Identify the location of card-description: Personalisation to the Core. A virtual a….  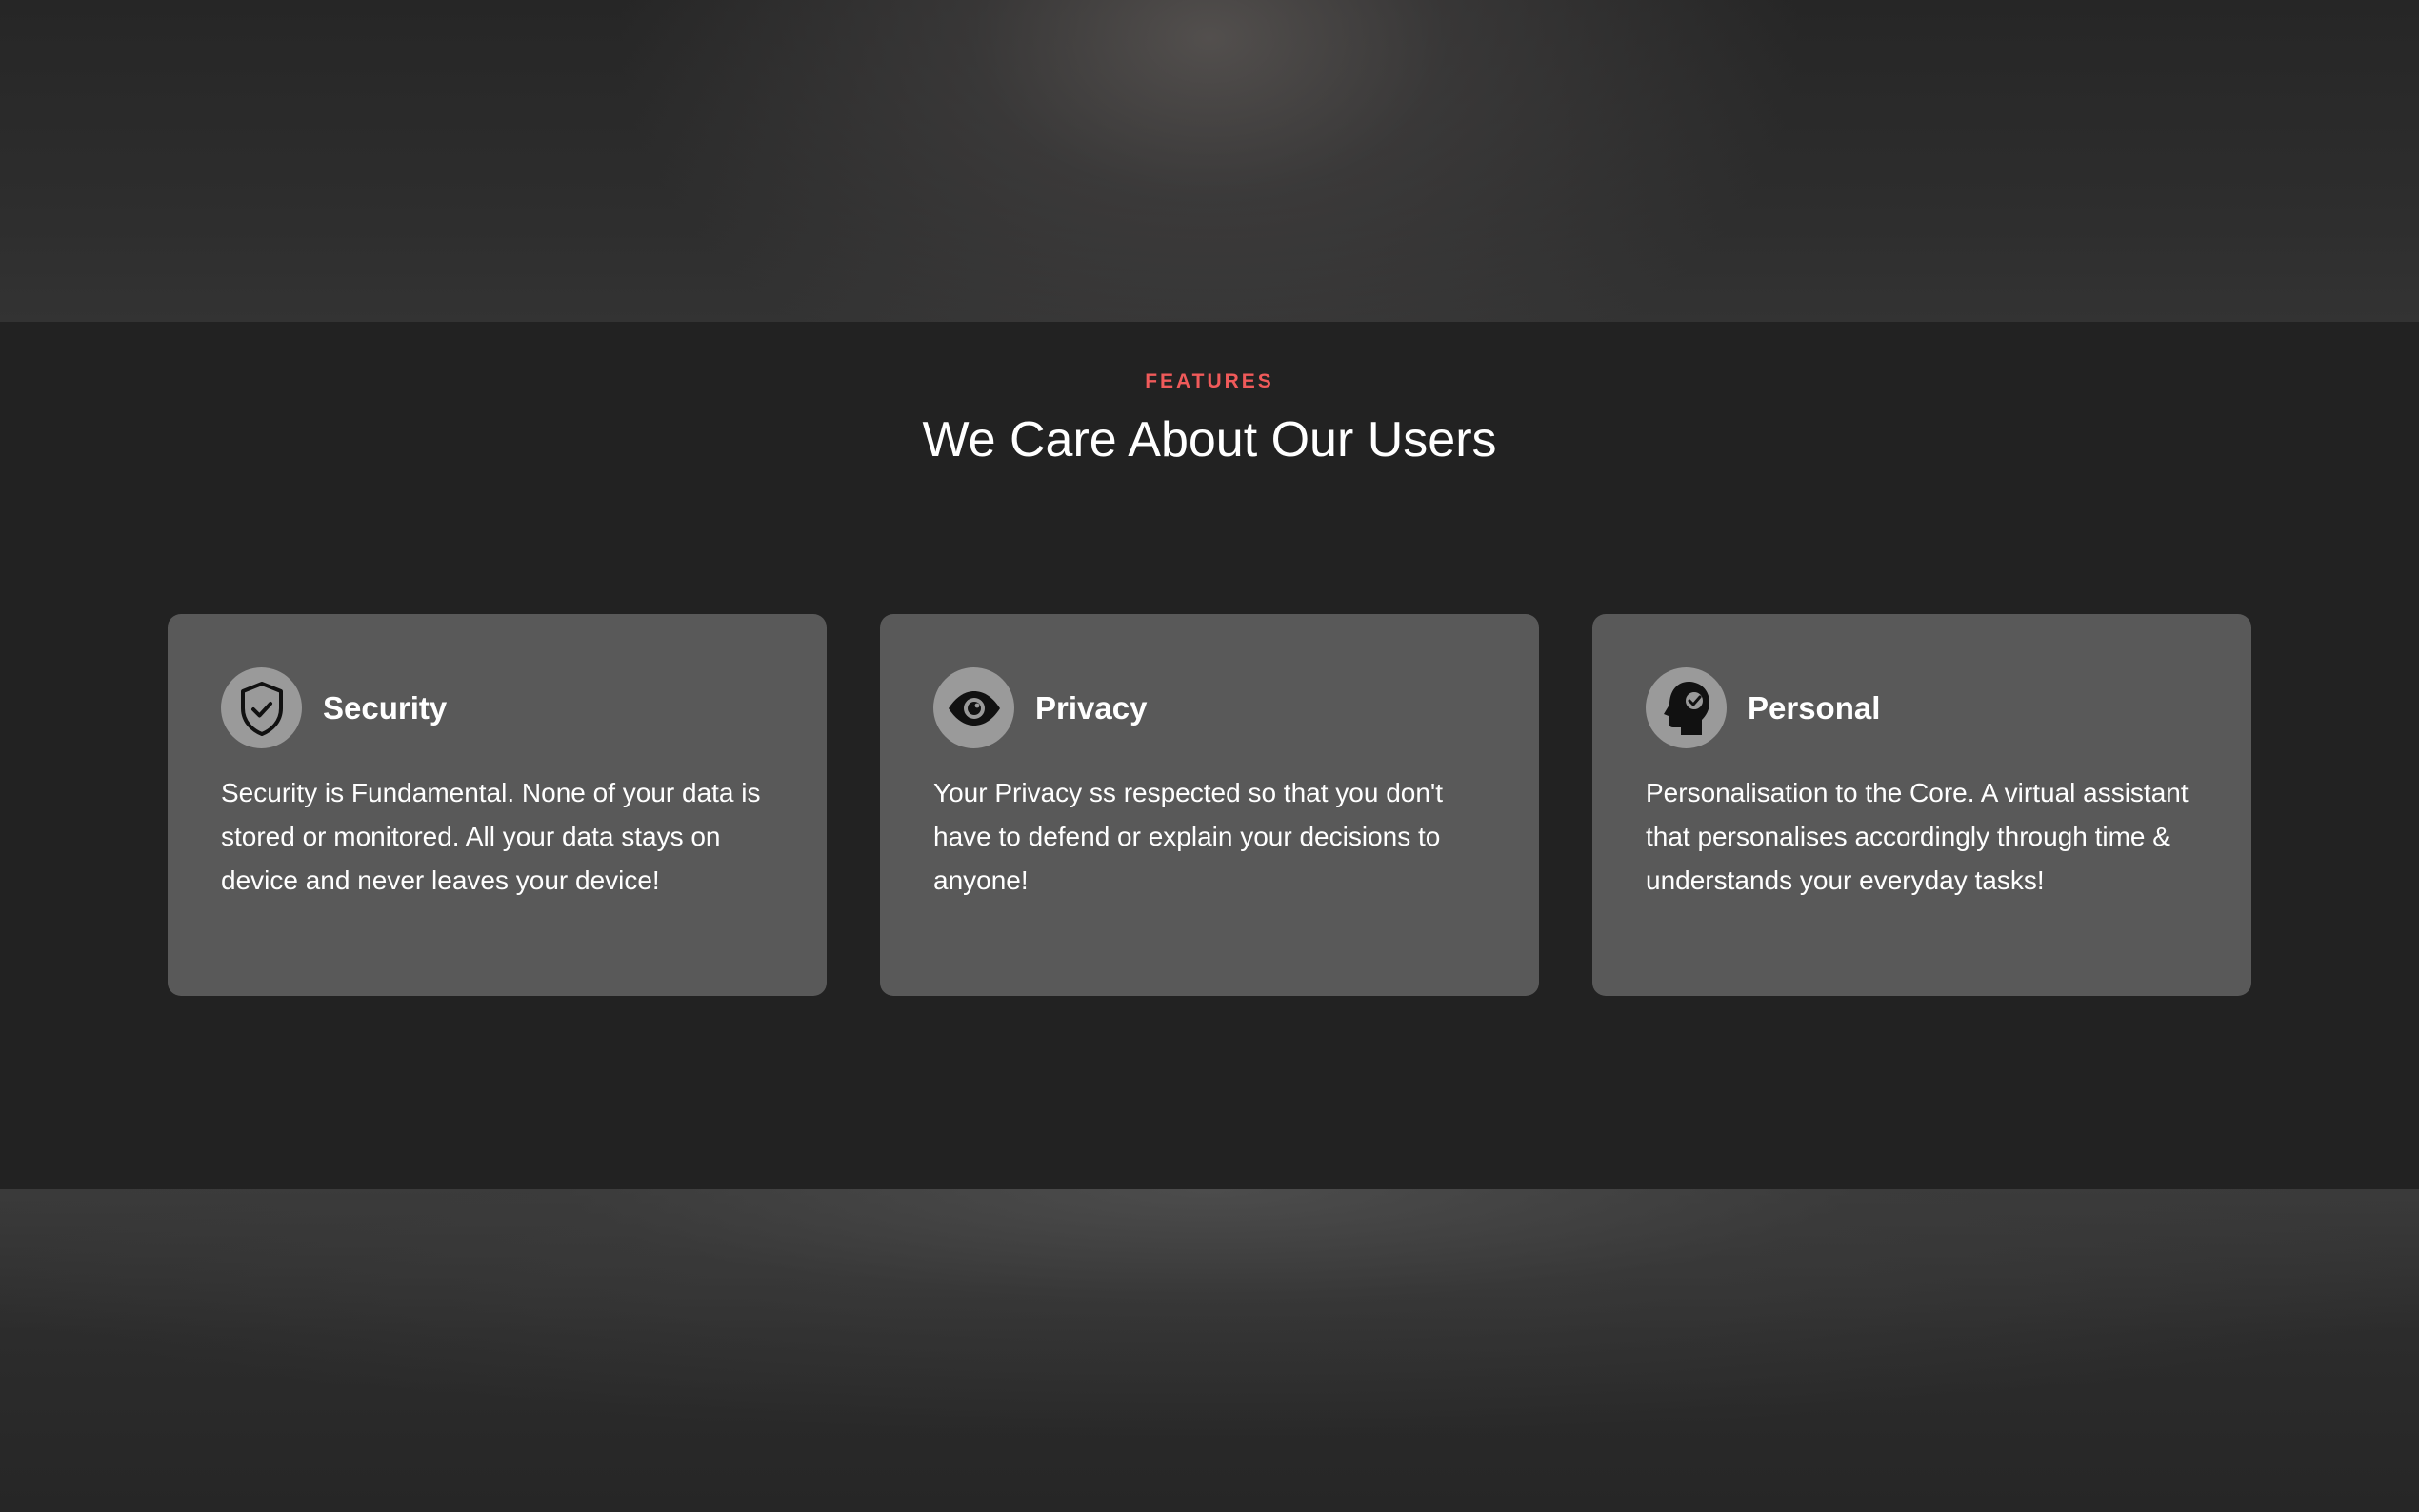
(1917, 836).